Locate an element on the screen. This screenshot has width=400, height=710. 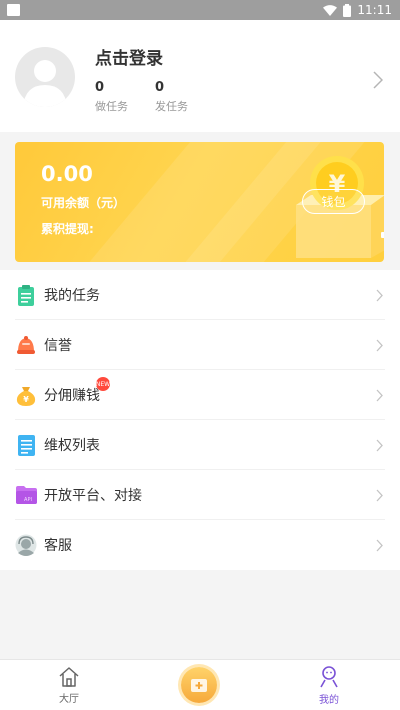
stat-do-task-label: 做任务 is located at coordinates (111, 106).